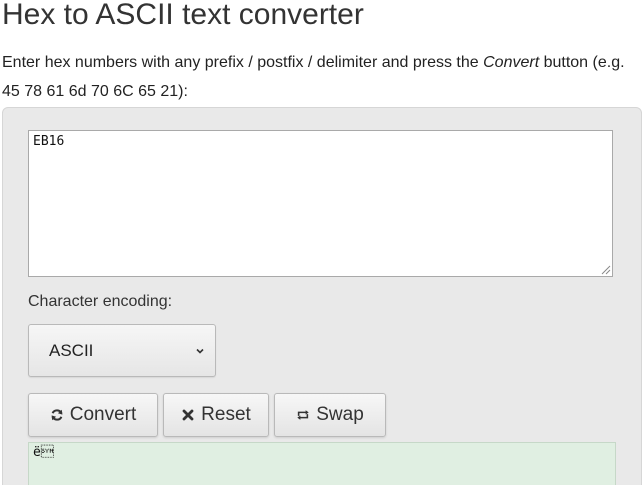 The width and height of the screenshot is (644, 485). I want to click on swap-button: Swap, so click(330, 415).